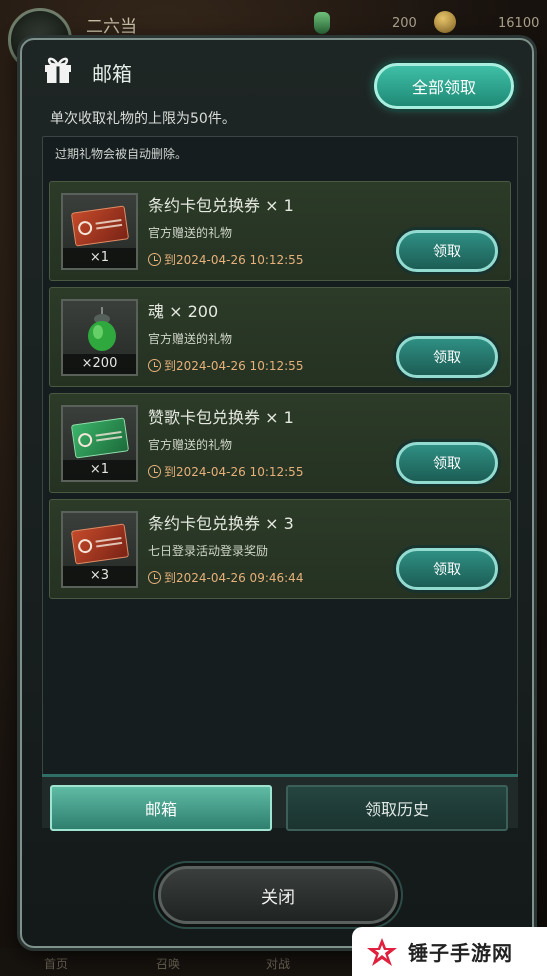  I want to click on item-title: 条约卡包兑换券 × 3, so click(221, 523).